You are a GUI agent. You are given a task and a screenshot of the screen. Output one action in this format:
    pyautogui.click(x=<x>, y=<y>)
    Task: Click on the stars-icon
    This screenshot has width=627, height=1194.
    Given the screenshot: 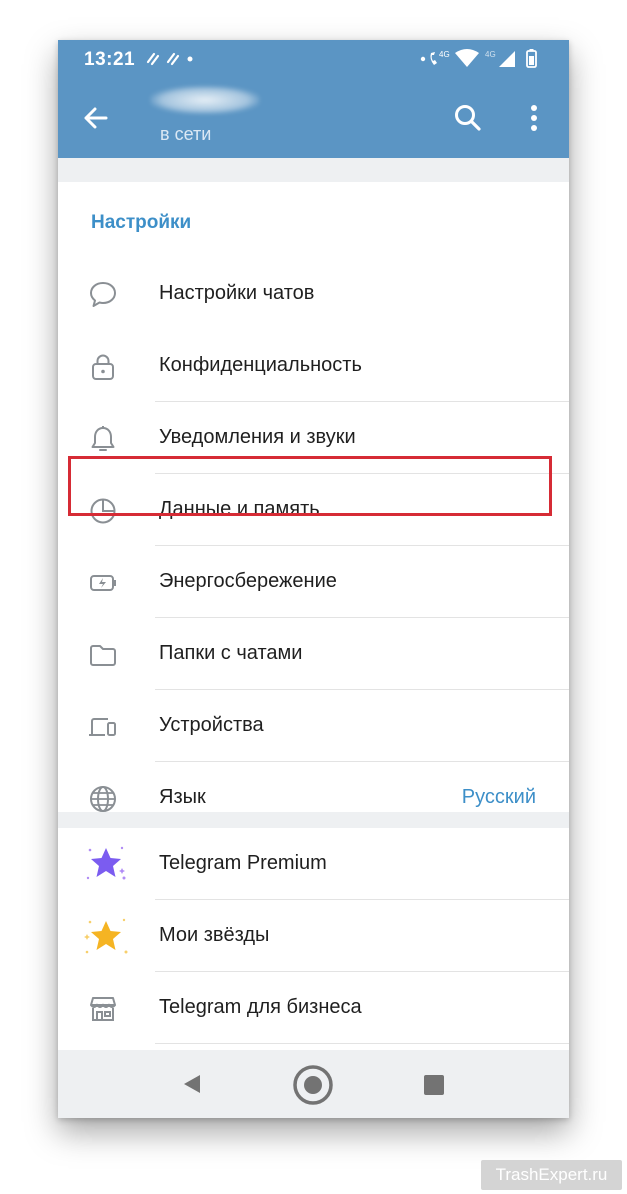 What is the action you would take?
    pyautogui.click(x=106, y=936)
    